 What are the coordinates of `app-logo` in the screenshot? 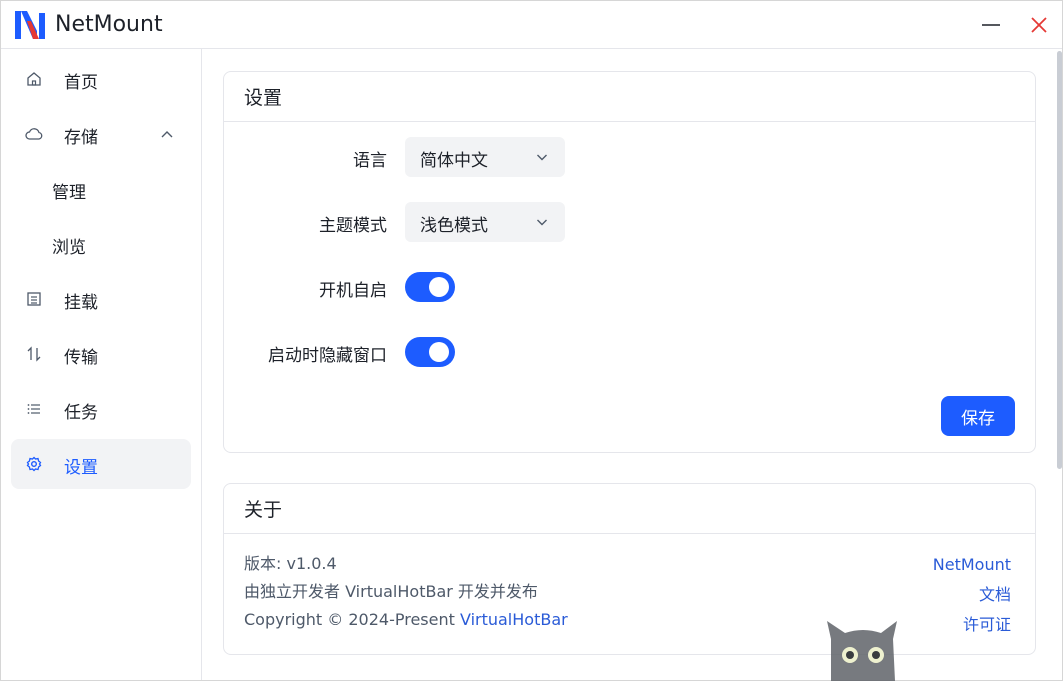 It's located at (30, 25).